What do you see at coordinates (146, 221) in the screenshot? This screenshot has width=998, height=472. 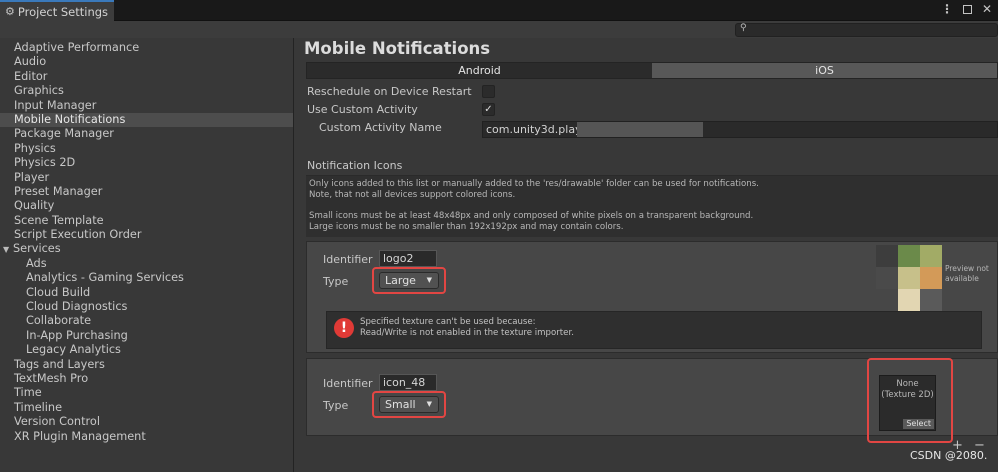 I see `sidebar-item: Scene Template` at bounding box center [146, 221].